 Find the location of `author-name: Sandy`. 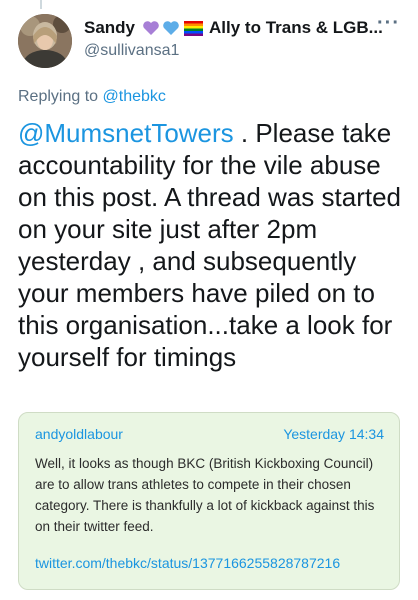

author-name: Sandy is located at coordinates (109, 28).